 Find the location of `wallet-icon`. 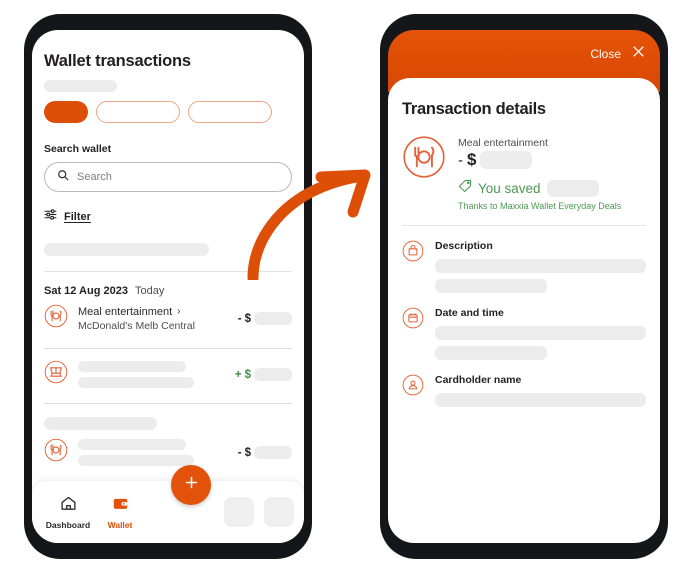

wallet-icon is located at coordinates (120, 506).